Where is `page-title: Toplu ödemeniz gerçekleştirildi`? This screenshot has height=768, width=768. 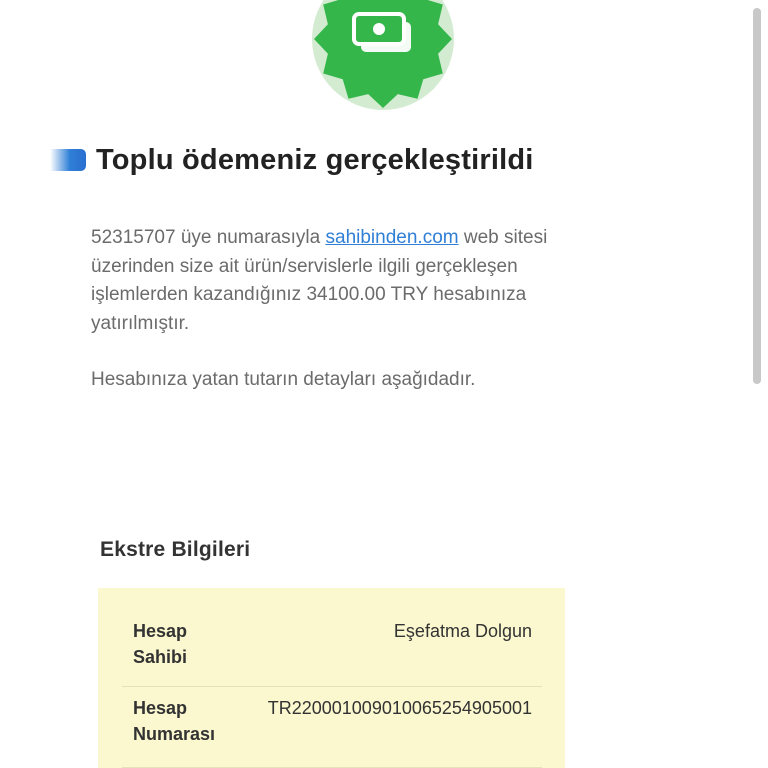
page-title: Toplu ödemeniz gerçekleştirildi is located at coordinates (315, 159).